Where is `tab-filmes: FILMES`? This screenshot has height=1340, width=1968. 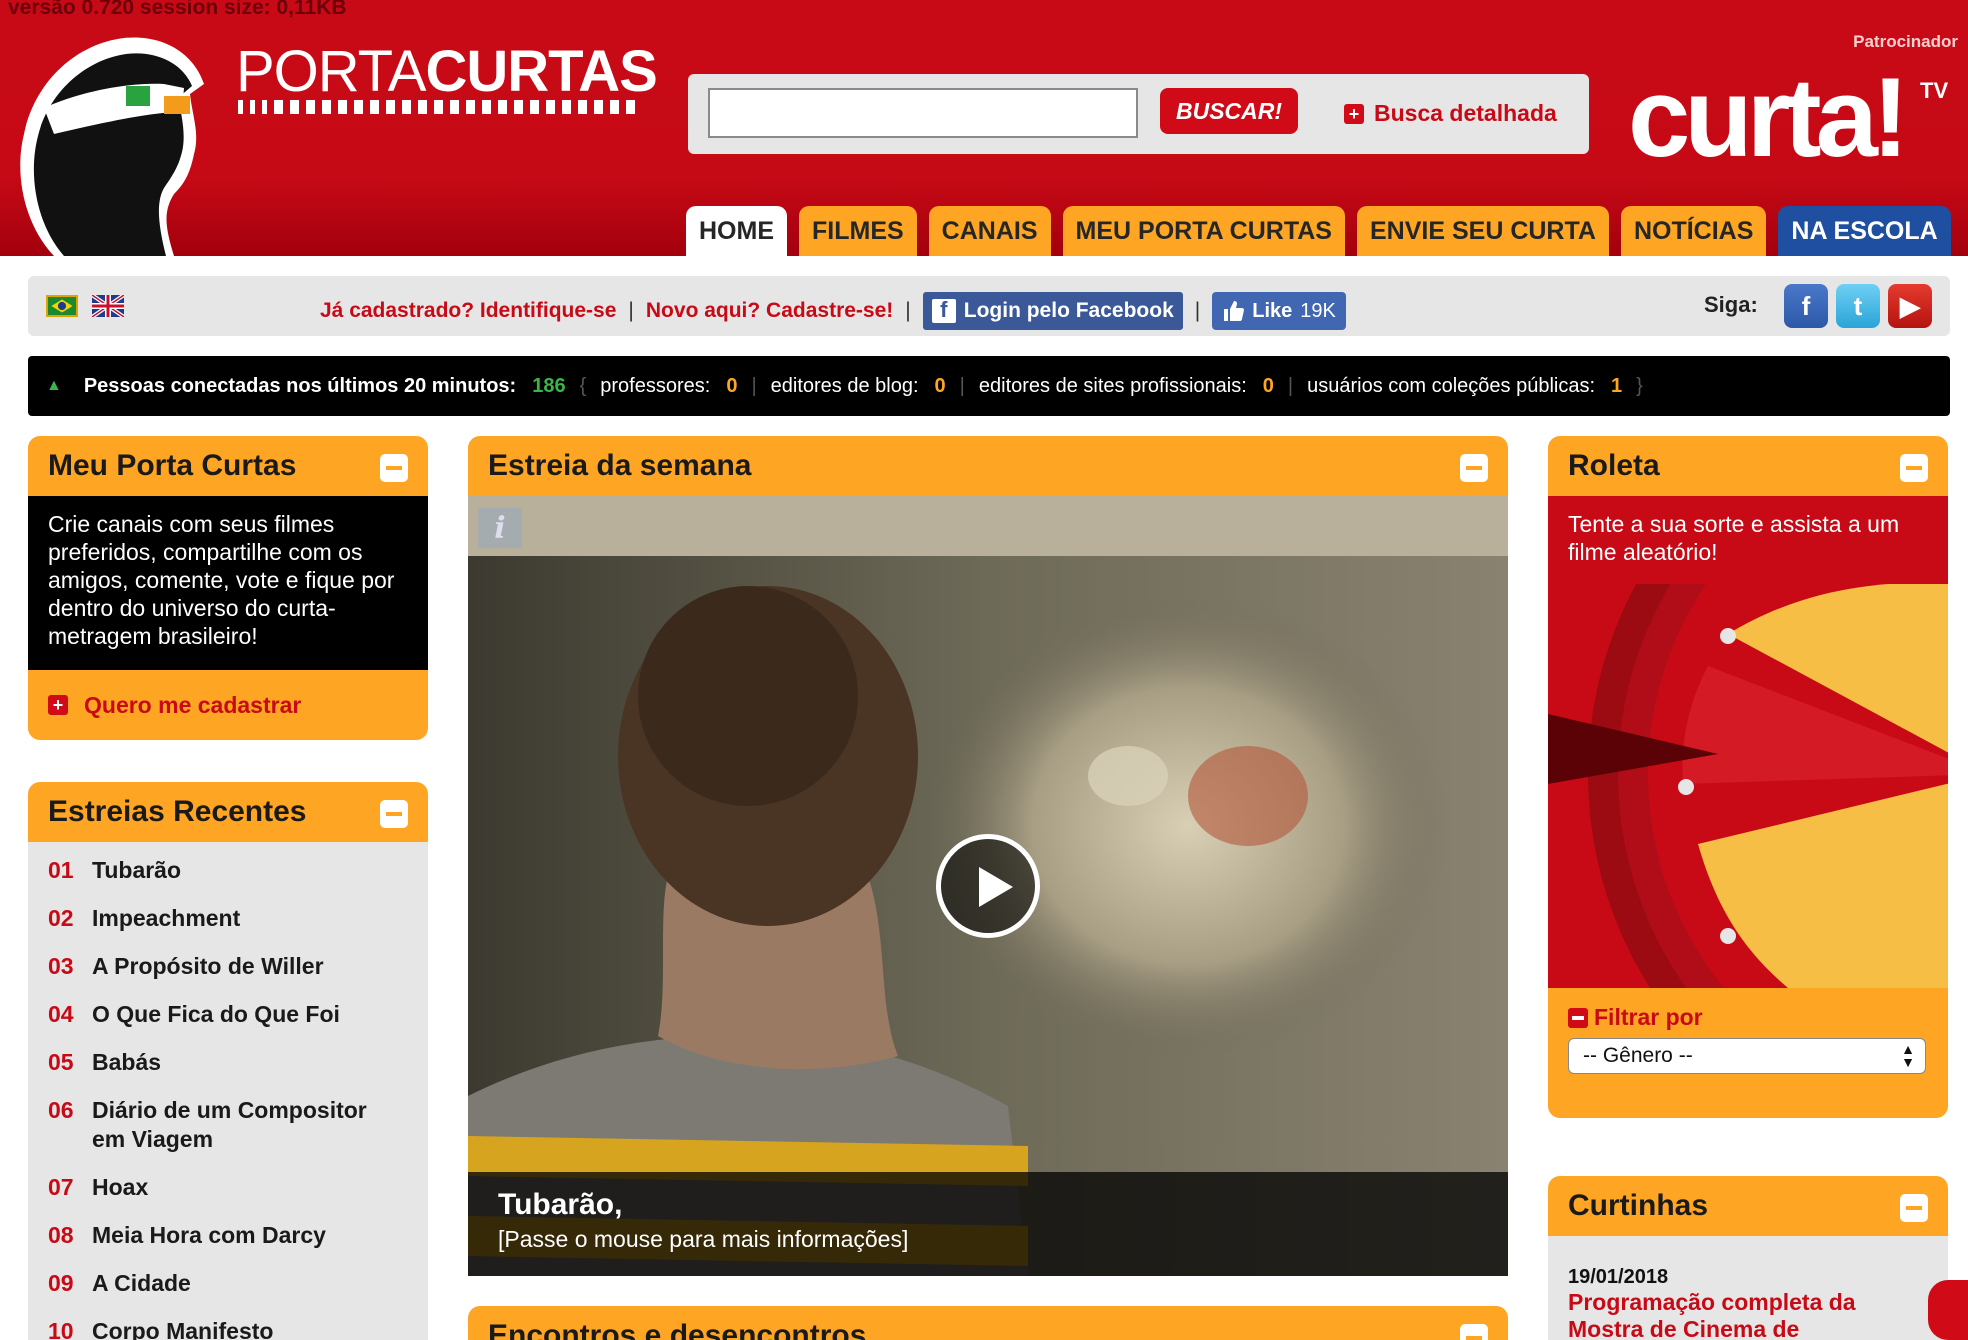
tab-filmes: FILMES is located at coordinates (858, 231).